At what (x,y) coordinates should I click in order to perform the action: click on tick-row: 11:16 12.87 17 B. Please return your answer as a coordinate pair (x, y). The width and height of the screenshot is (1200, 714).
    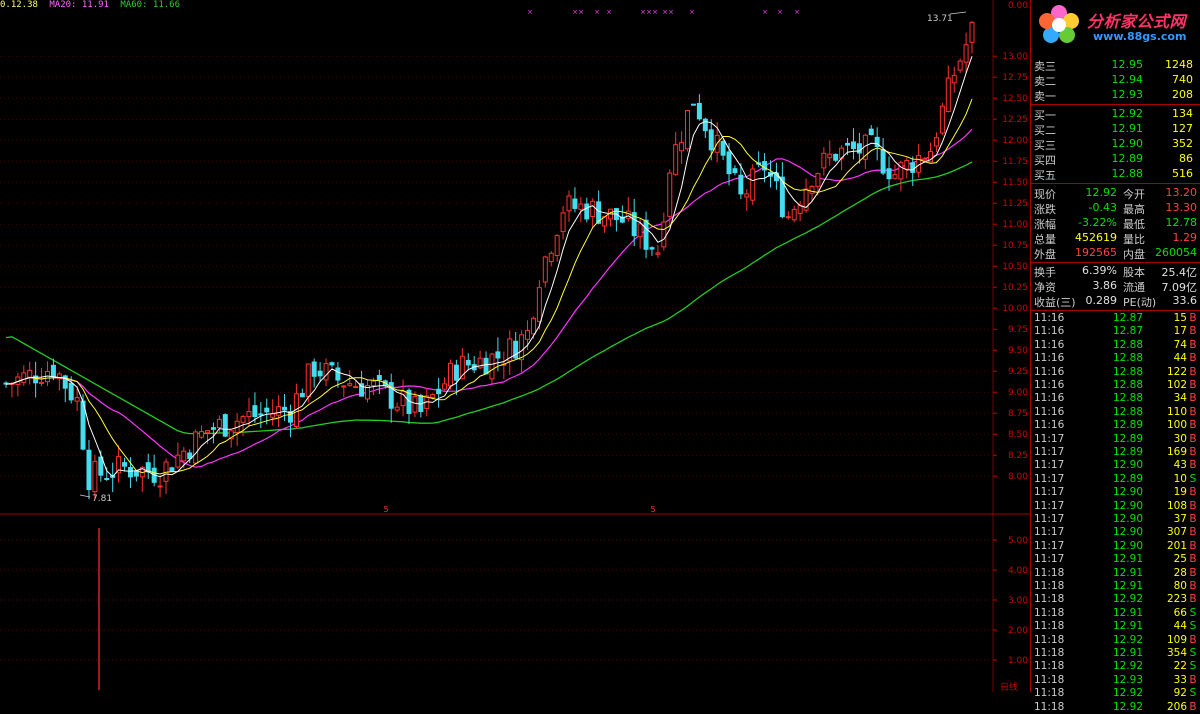
    Looking at the image, I should click on (1115, 331).